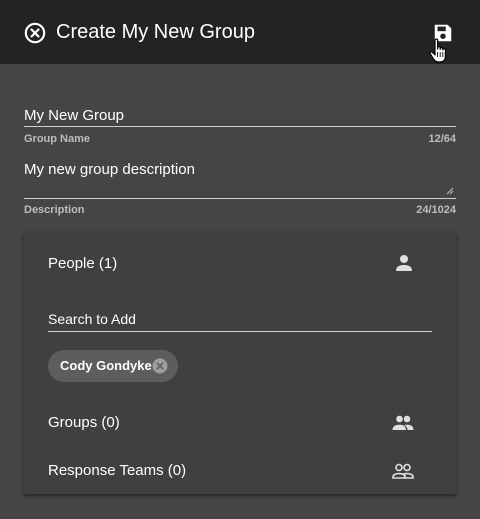 This screenshot has height=519, width=480. I want to click on member-chip-label: Cody Gondyke, so click(106, 365).